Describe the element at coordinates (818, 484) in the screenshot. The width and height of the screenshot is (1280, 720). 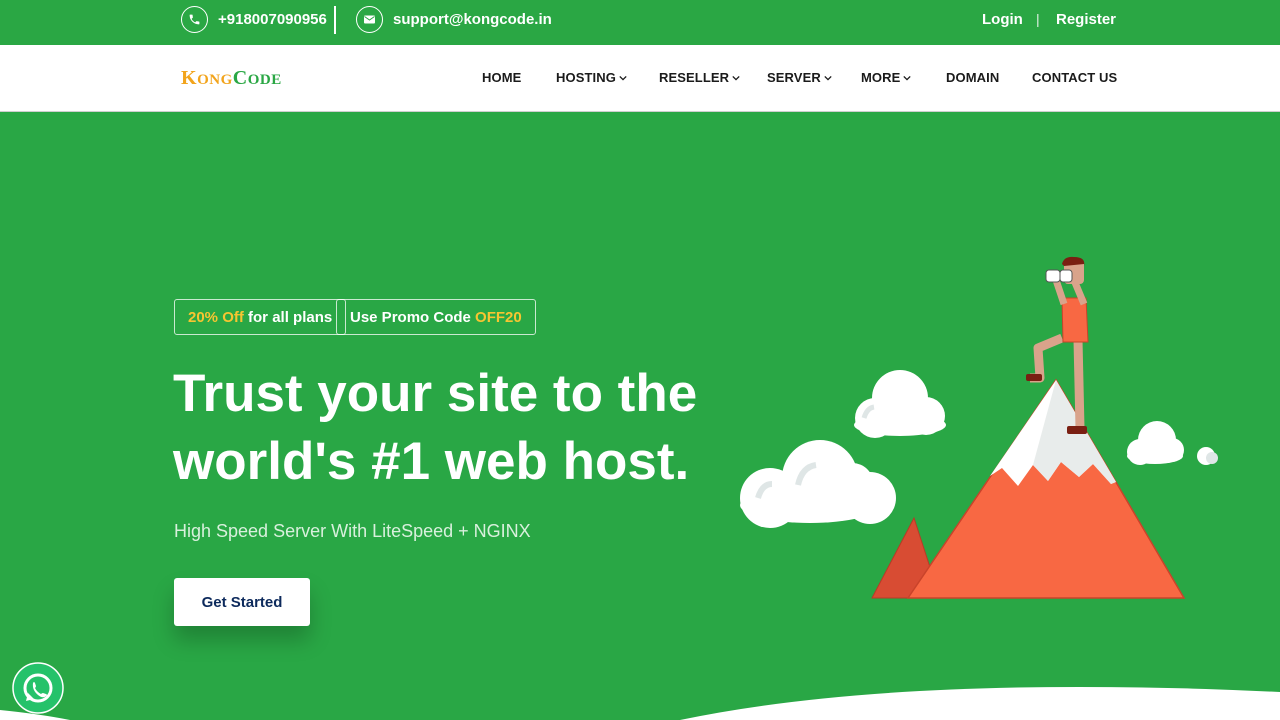
I see `cloud-left` at that location.